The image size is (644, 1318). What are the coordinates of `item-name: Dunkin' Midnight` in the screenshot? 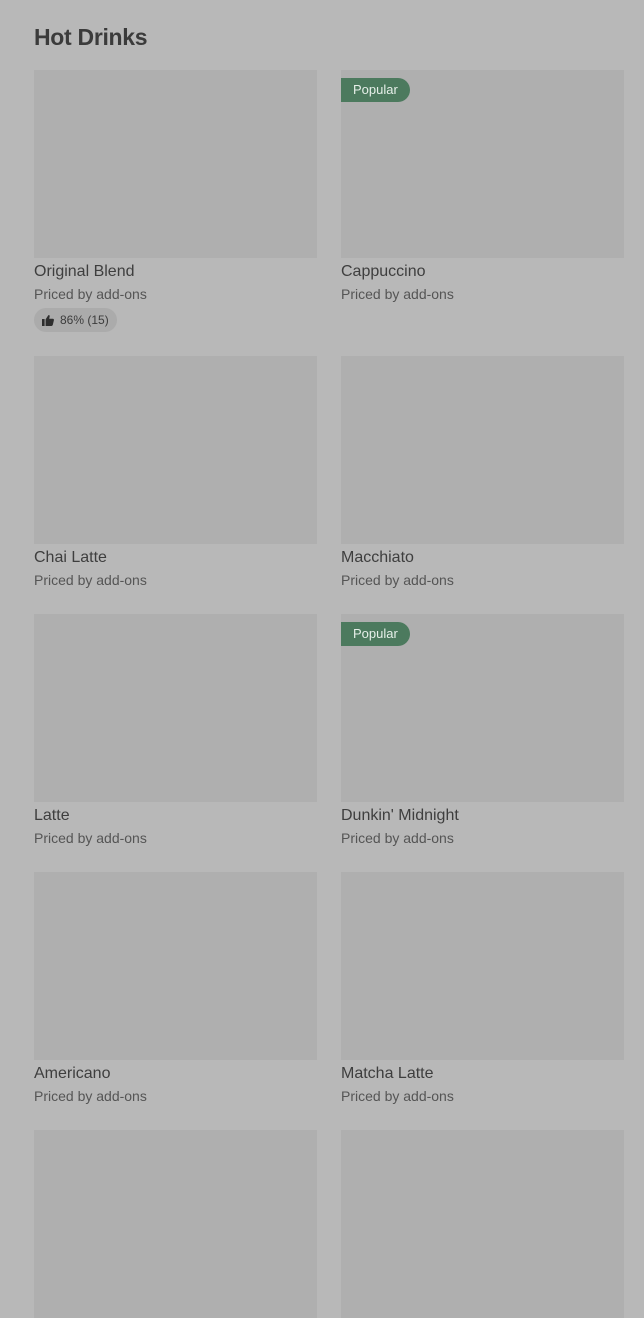 It's located at (400, 815).